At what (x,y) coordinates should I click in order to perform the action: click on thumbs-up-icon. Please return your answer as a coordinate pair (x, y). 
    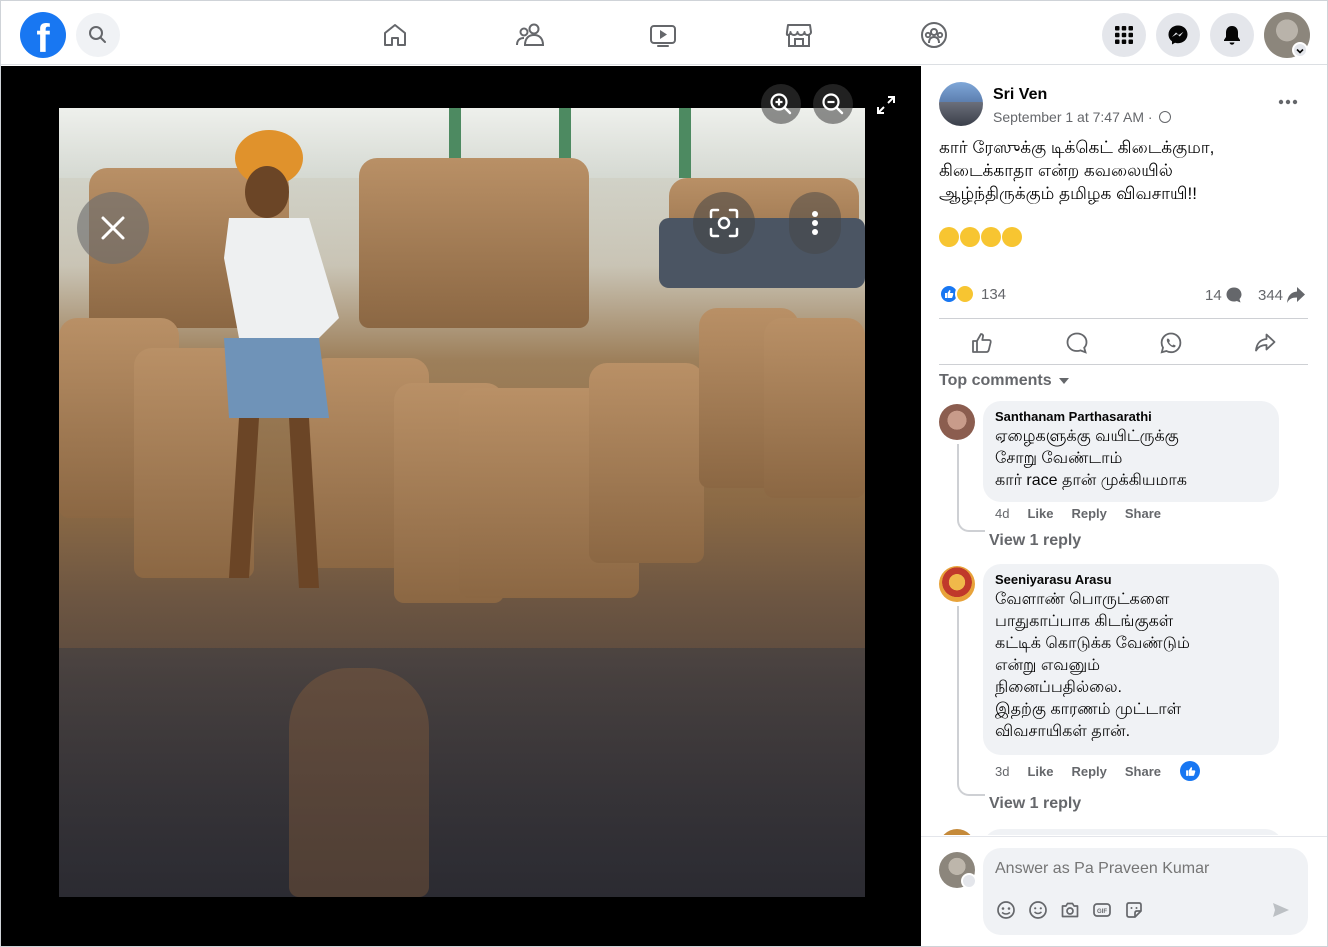
    Looking at the image, I should click on (1190, 771).